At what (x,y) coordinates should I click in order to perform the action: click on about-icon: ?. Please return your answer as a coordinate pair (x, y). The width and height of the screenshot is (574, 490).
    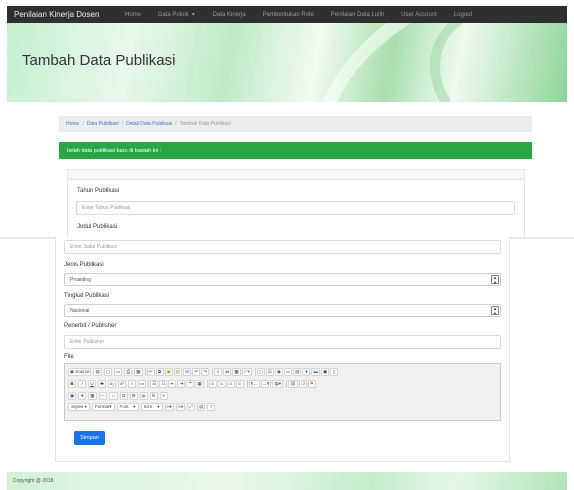
    Looking at the image, I should click on (211, 406).